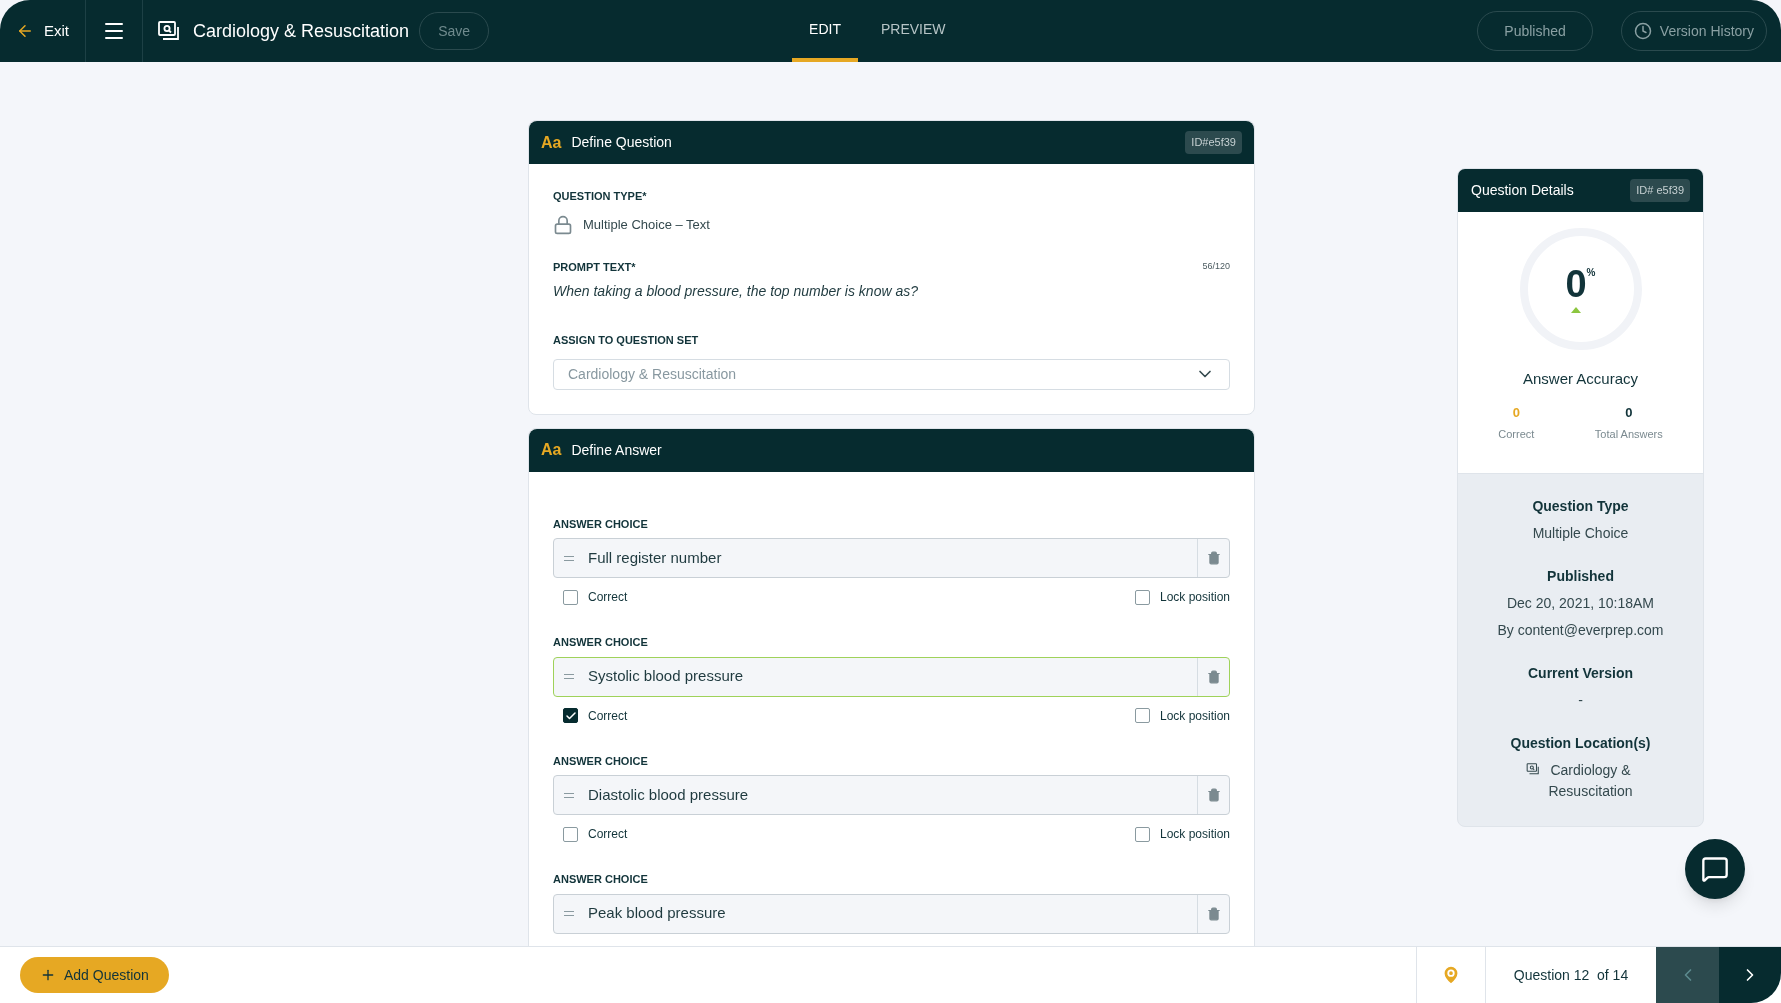  I want to click on prompt-text: When taking a blood pressure, the top number is know as?, so click(736, 291).